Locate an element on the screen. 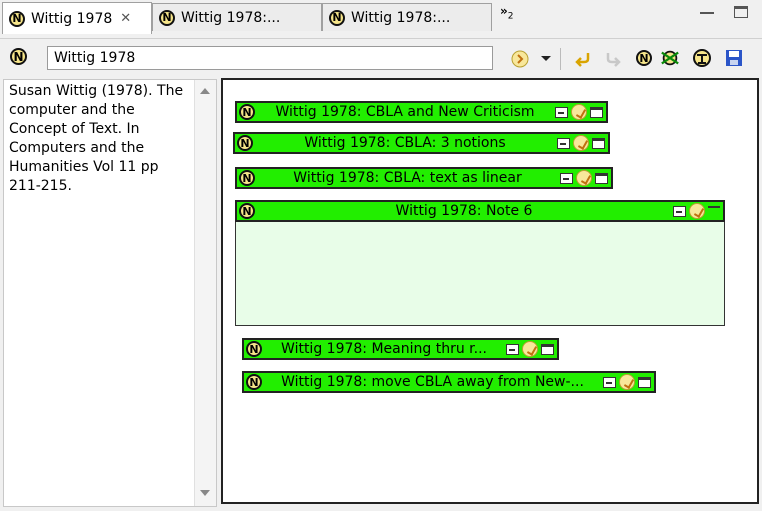 The height and width of the screenshot is (511, 762). tab-wittig-1978: N Wittig 1978 ✕ is located at coordinates (77, 18).